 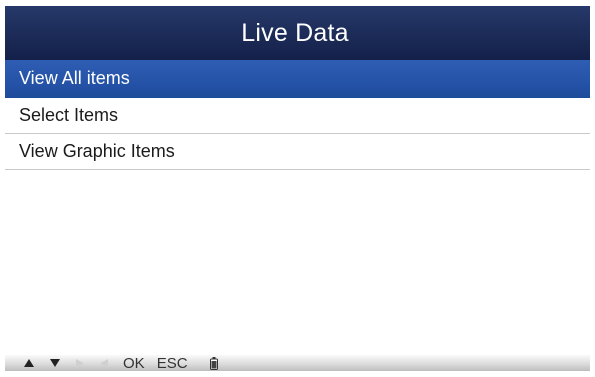 What do you see at coordinates (74, 78) in the screenshot?
I see `menu-item-label: View All items` at bounding box center [74, 78].